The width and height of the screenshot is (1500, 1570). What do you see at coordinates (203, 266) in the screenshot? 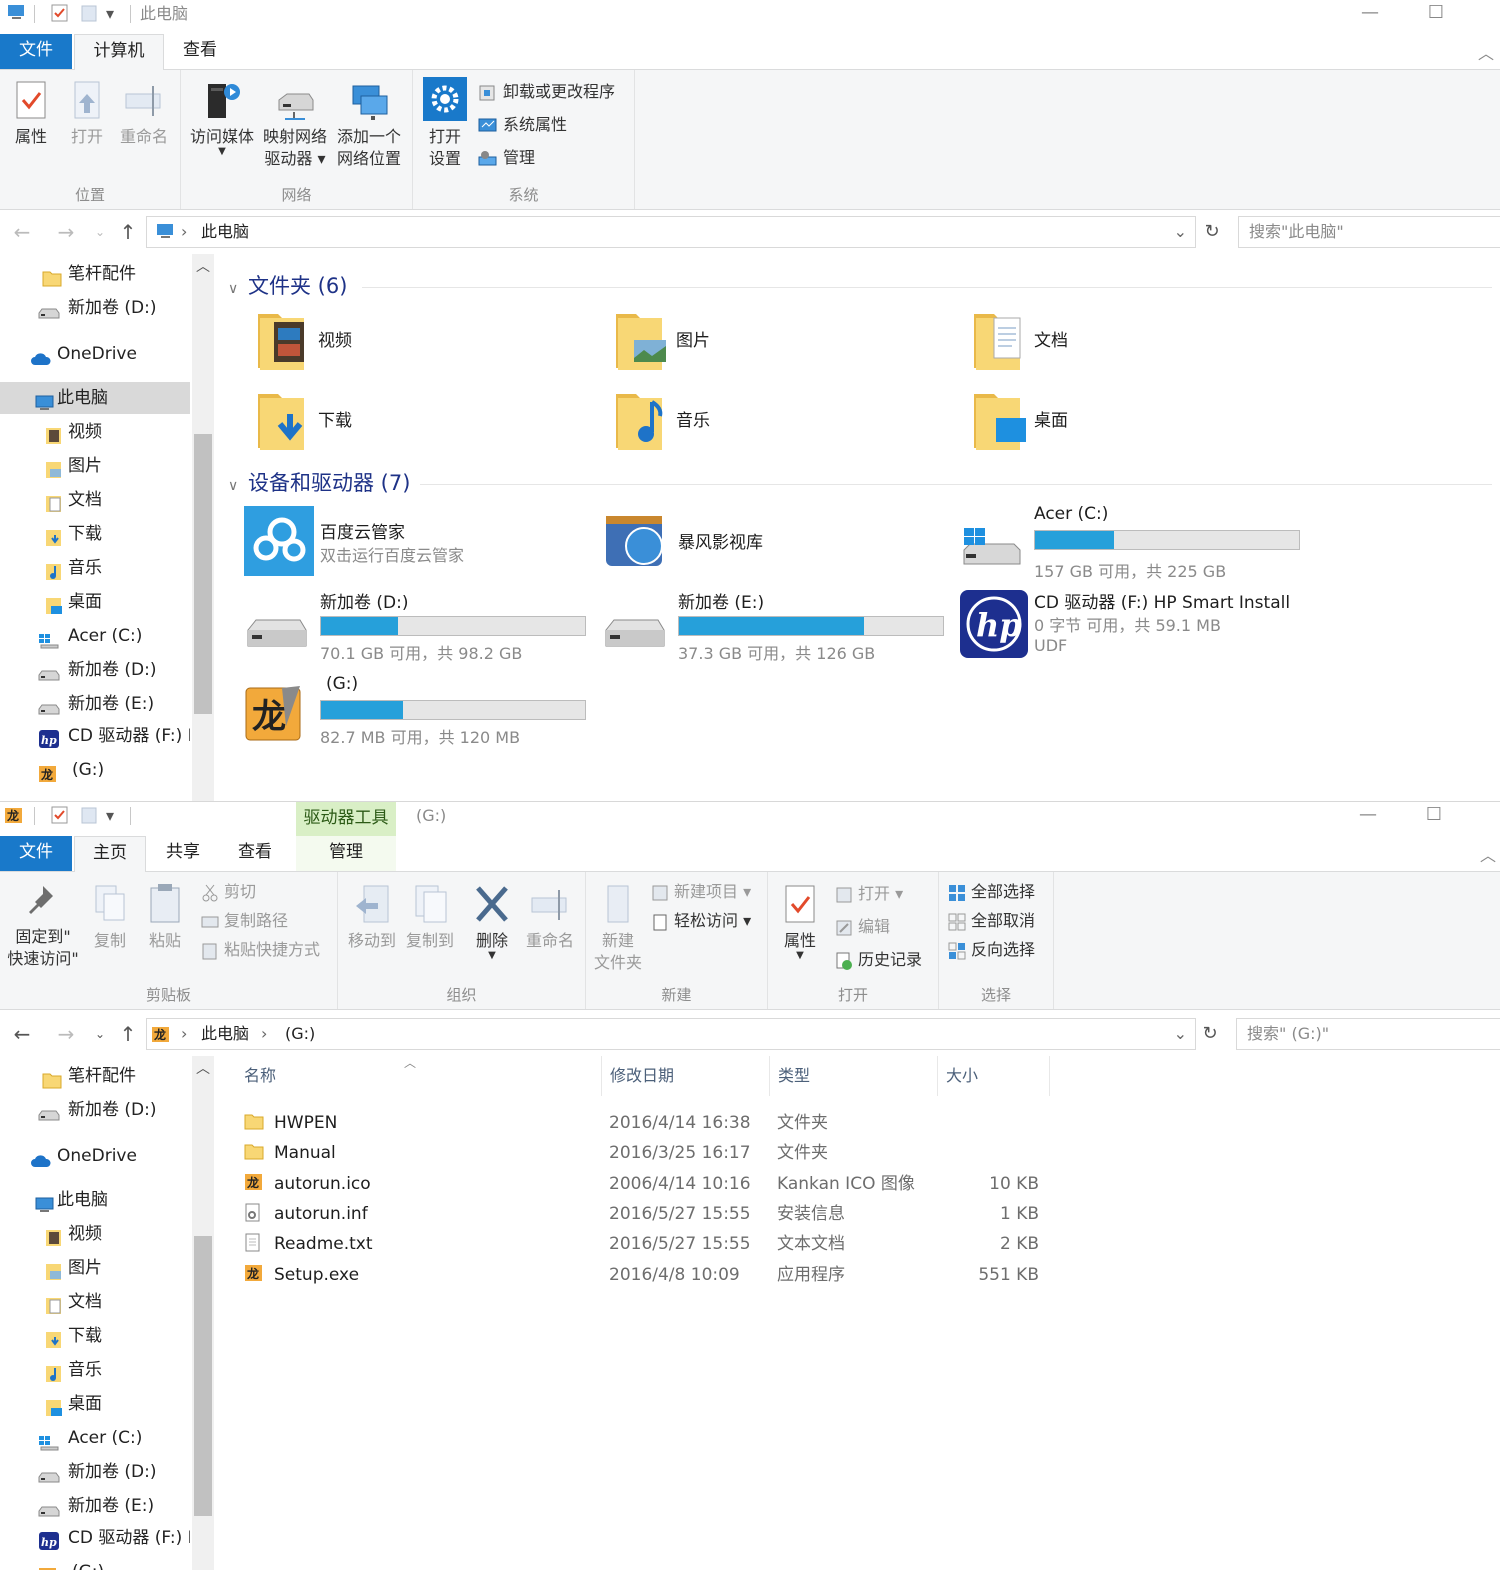
I see `scroll-up-icon: ︿` at bounding box center [203, 266].